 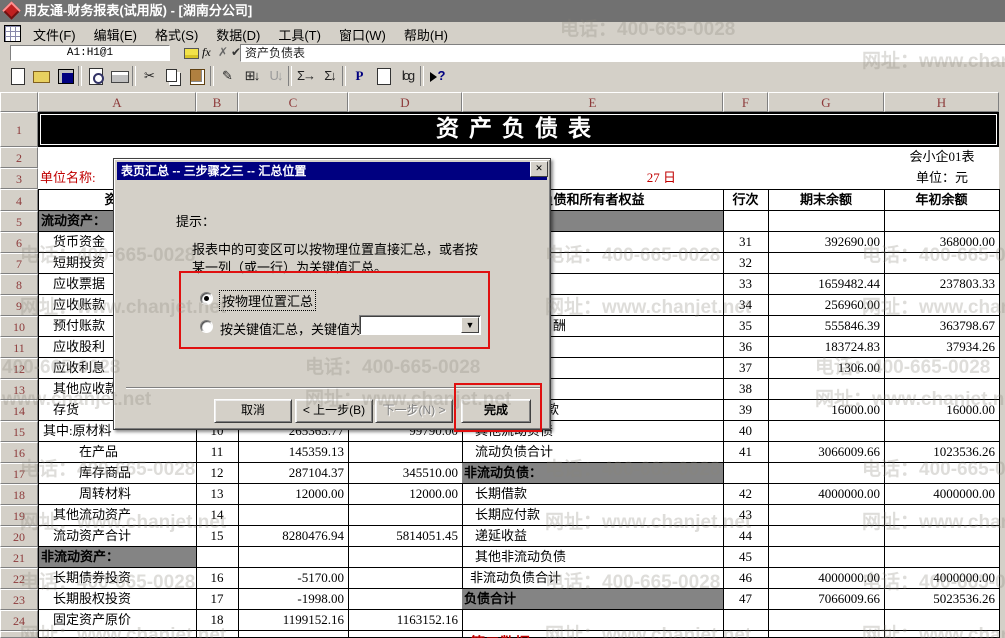 What do you see at coordinates (826, 410) in the screenshot?
I see `cell-G14: 16000.00` at bounding box center [826, 410].